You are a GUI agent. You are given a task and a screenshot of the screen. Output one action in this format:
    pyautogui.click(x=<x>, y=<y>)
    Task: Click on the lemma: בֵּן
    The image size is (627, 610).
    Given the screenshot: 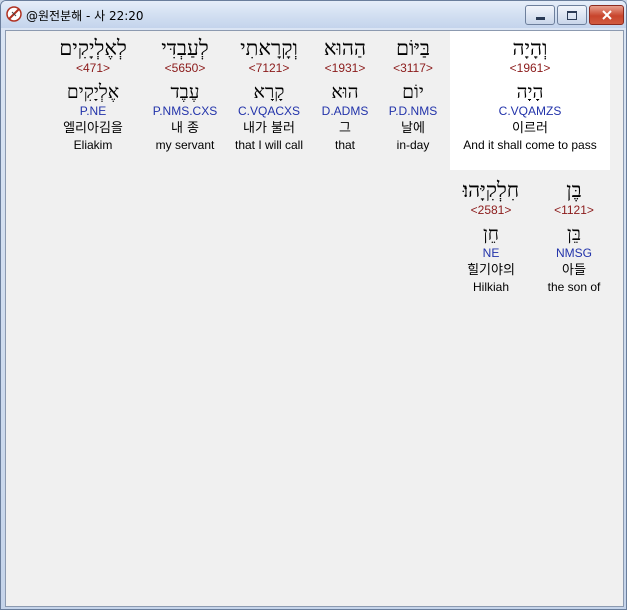 What is the action you would take?
    pyautogui.click(x=574, y=234)
    